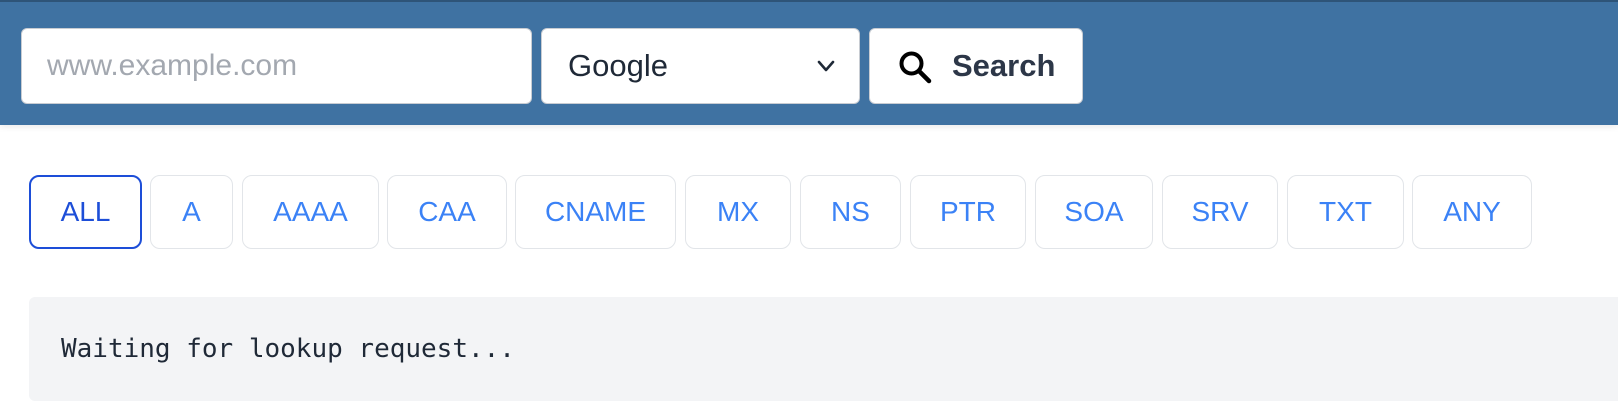 The image size is (1618, 414). What do you see at coordinates (276, 66) in the screenshot?
I see `domain-input` at bounding box center [276, 66].